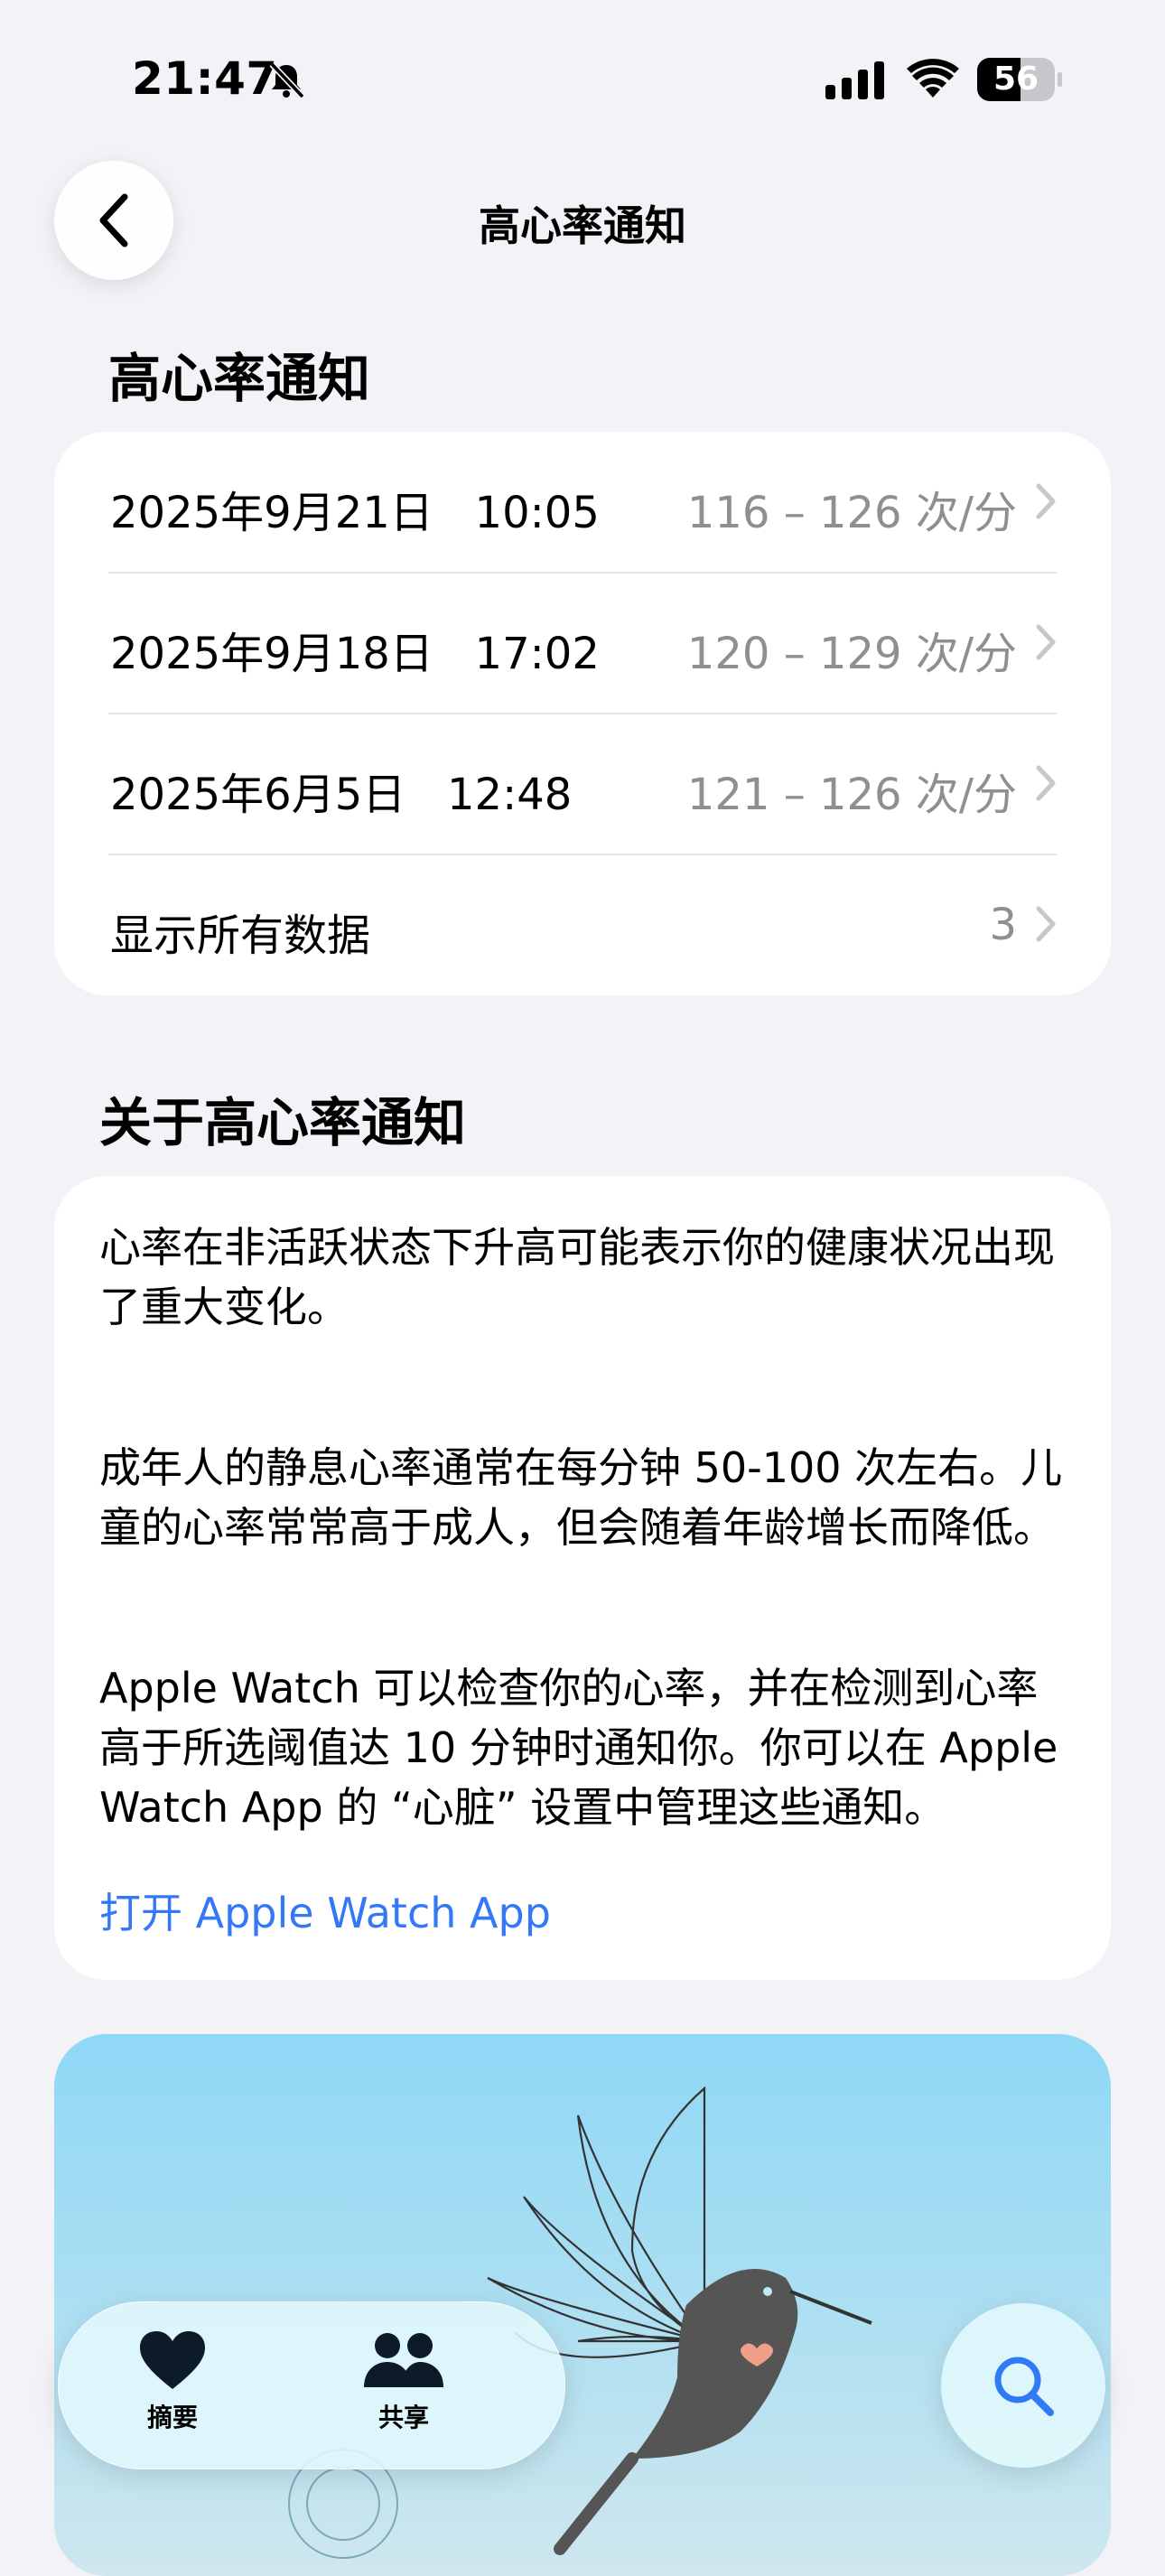 The image size is (1165, 2576). I want to click on heart-rate-range: 120 – 129 次/分, so click(851, 654).